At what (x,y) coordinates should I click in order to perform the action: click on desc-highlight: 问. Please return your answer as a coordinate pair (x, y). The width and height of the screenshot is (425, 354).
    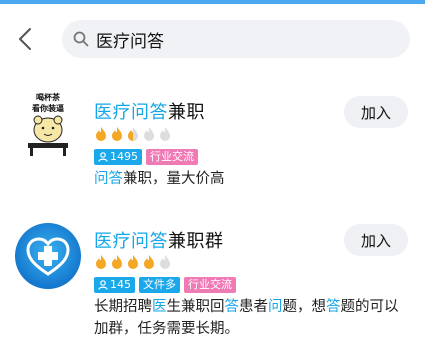
    Looking at the image, I should click on (275, 307).